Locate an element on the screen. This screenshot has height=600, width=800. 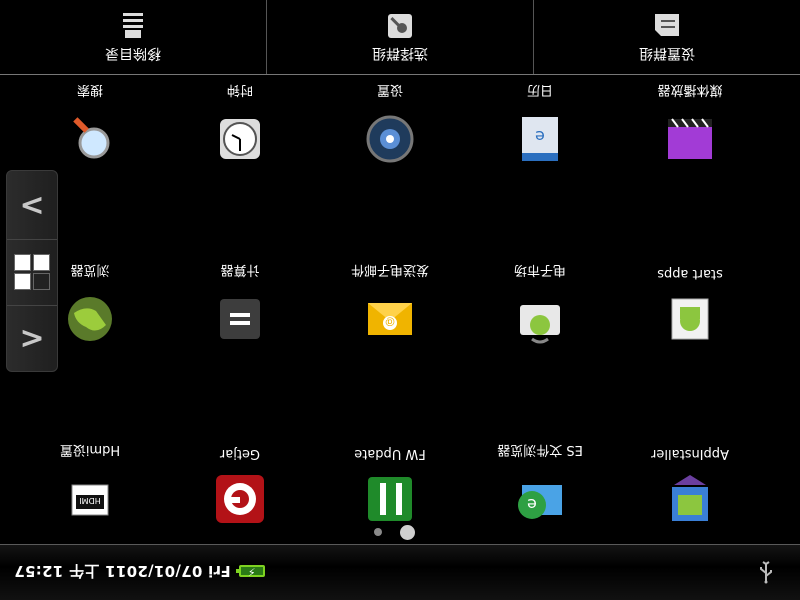
clock-icon is located at coordinates (240, 139).